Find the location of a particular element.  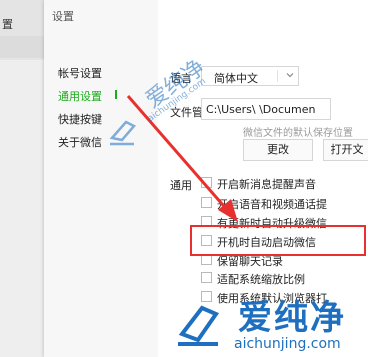

option-system-scaling: 适配系统缩放比例 is located at coordinates (281, 278).